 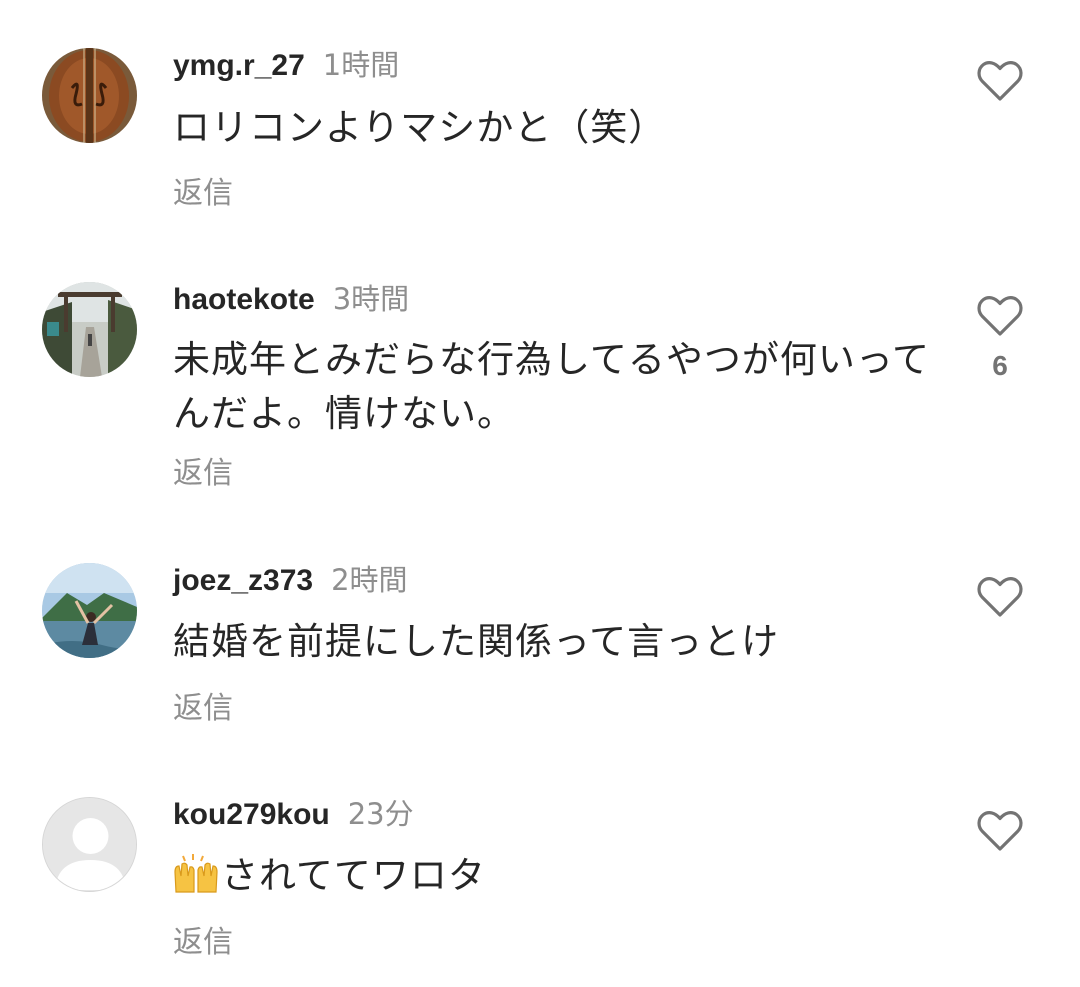 What do you see at coordinates (1000, 365) in the screenshot?
I see `like-count: 6` at bounding box center [1000, 365].